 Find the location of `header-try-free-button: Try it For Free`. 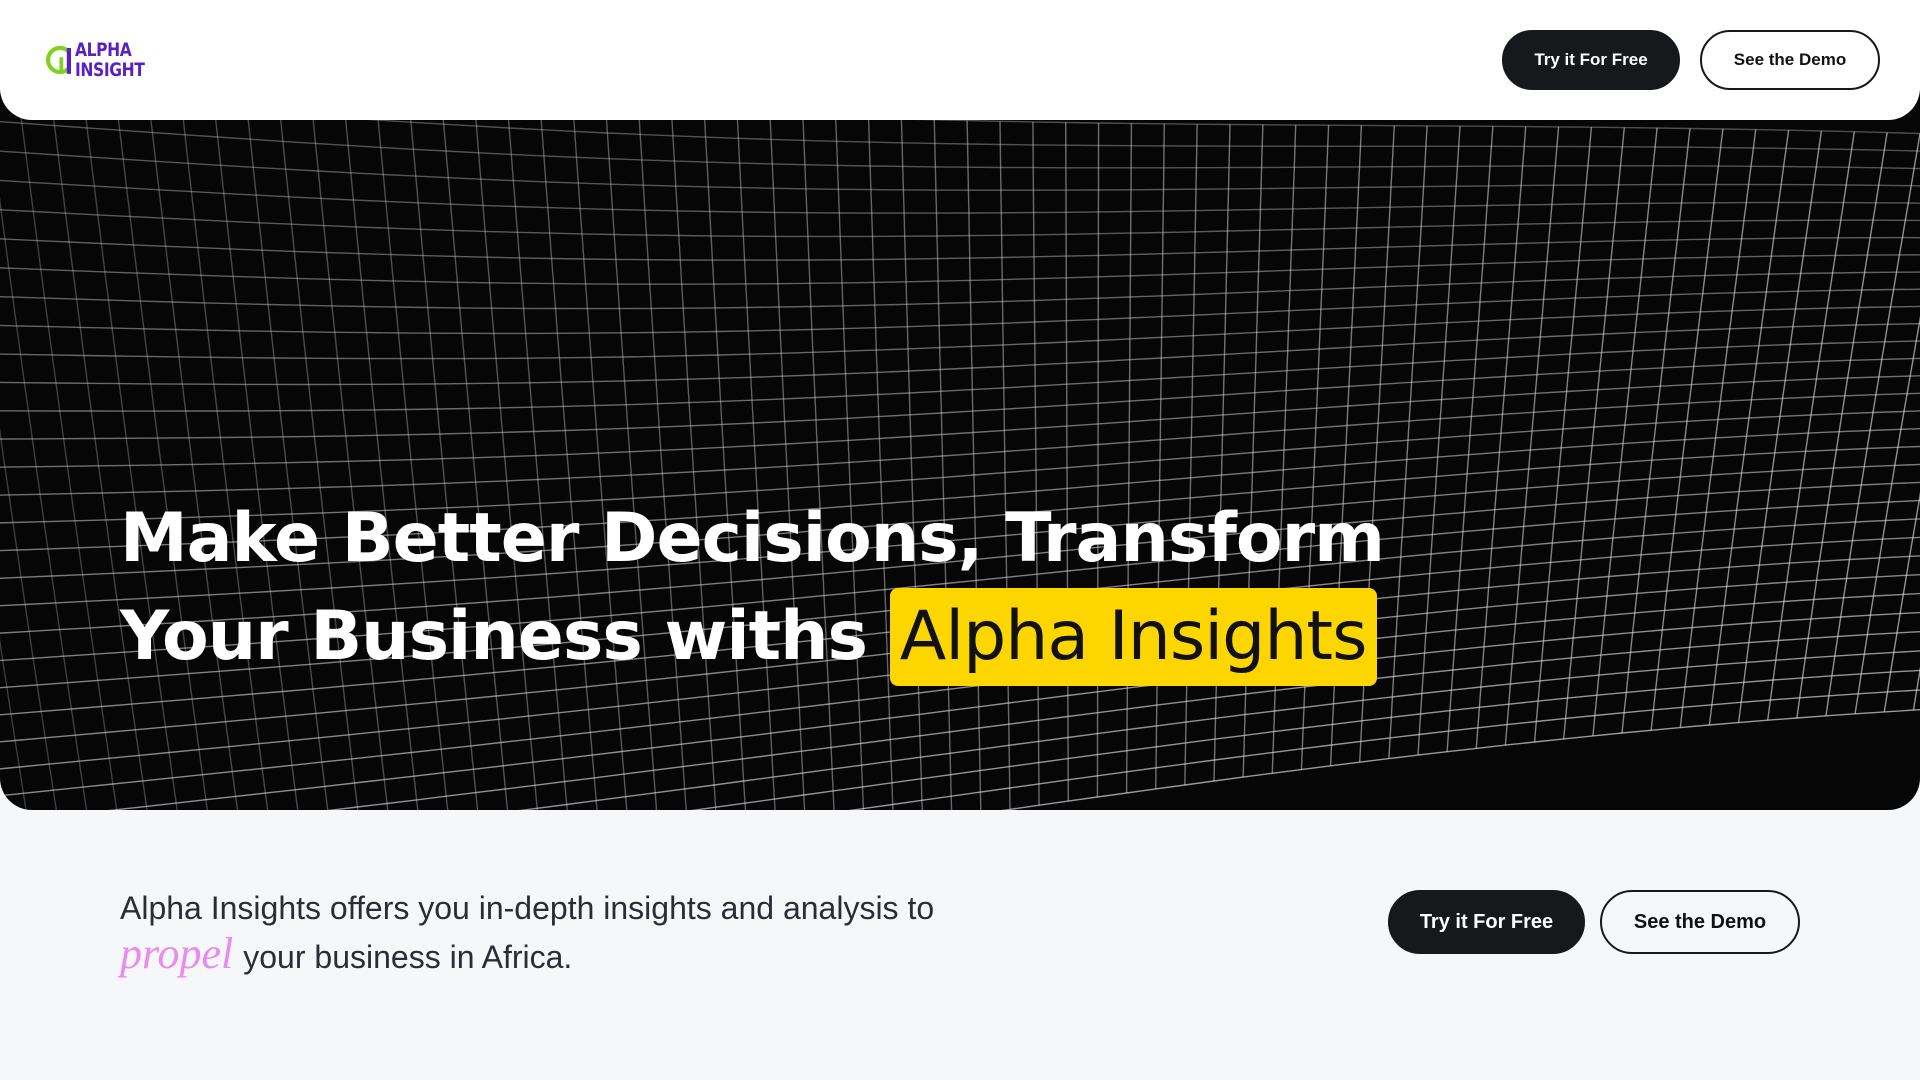

header-try-free-button: Try it For Free is located at coordinates (1591, 60).